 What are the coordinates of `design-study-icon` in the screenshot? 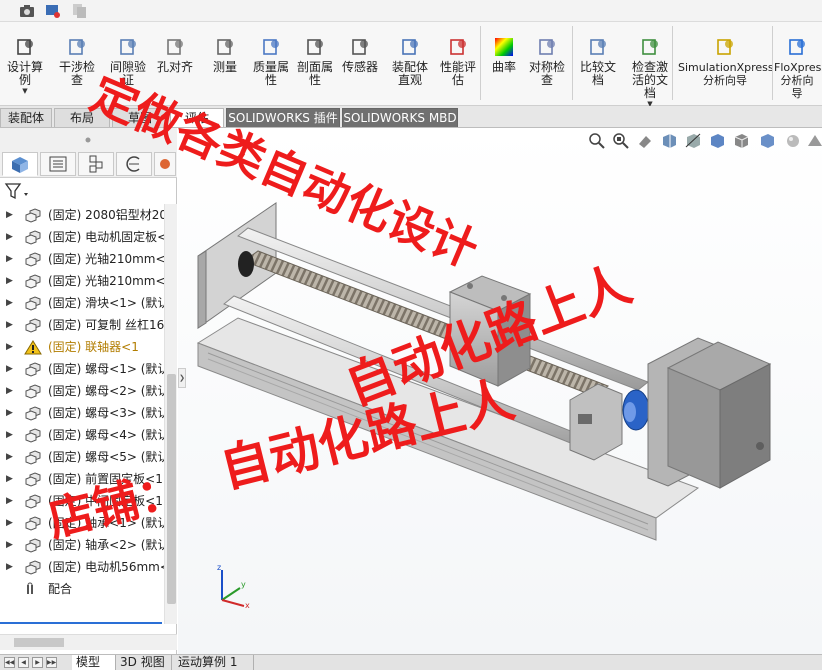 It's located at (25, 47).